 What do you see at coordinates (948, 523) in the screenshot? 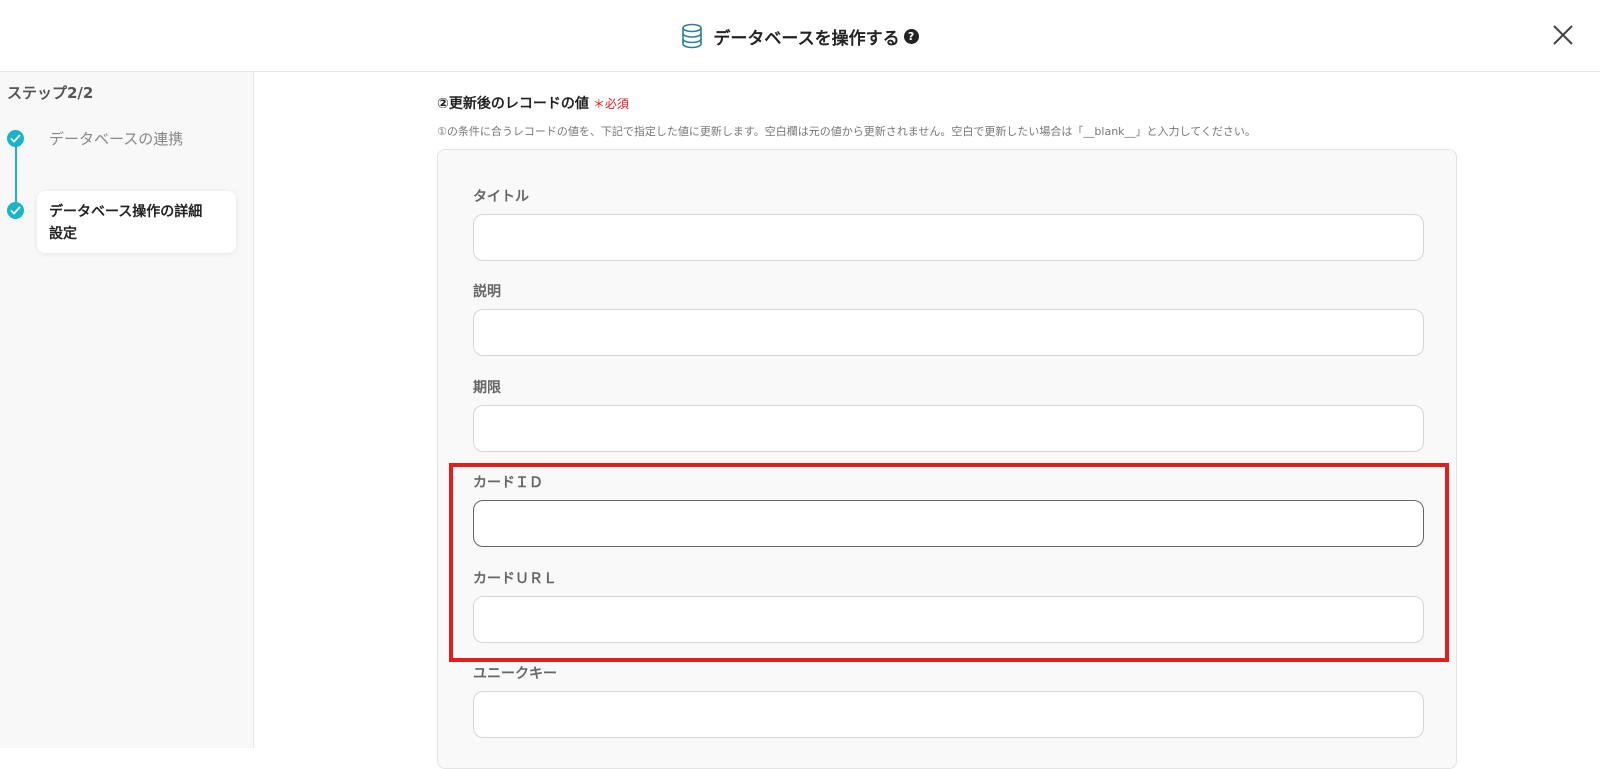
I see `card-id-input` at bounding box center [948, 523].